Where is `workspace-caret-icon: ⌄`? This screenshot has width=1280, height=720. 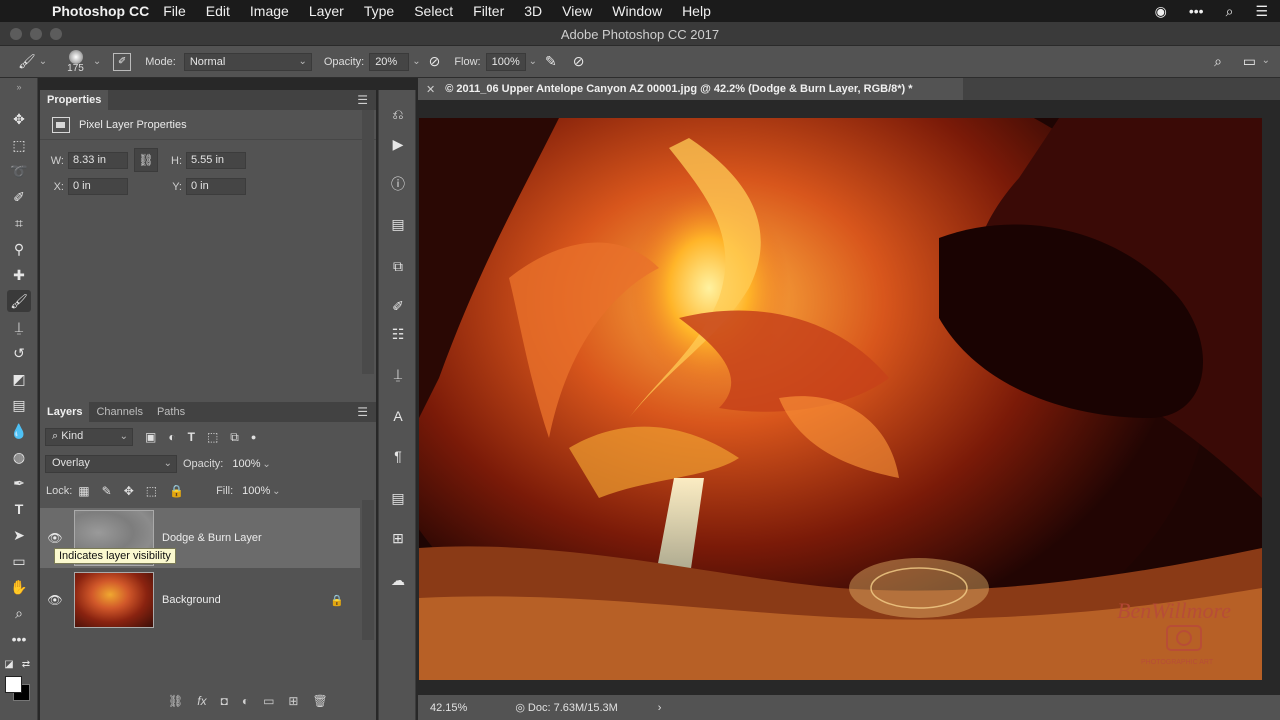
workspace-caret-icon: ⌄ is located at coordinates (1266, 60).